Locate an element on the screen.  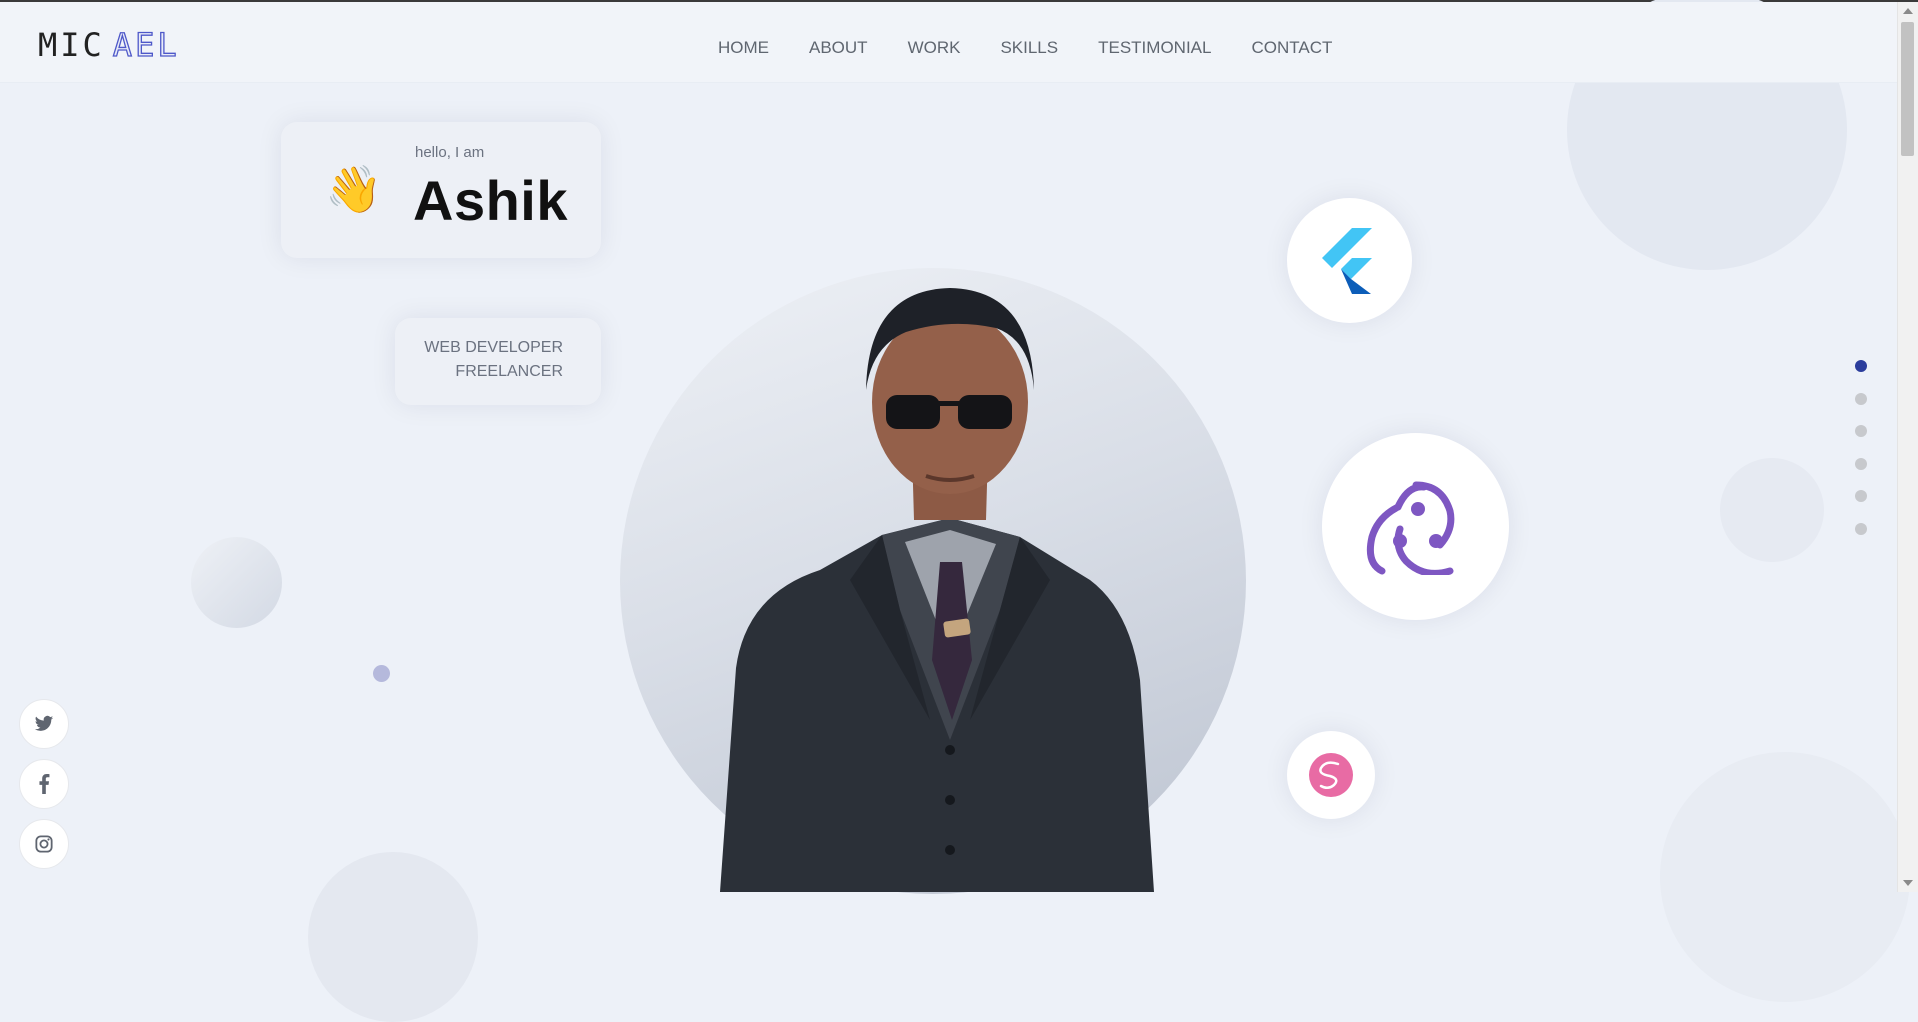
sass-icon is located at coordinates (1331, 775).